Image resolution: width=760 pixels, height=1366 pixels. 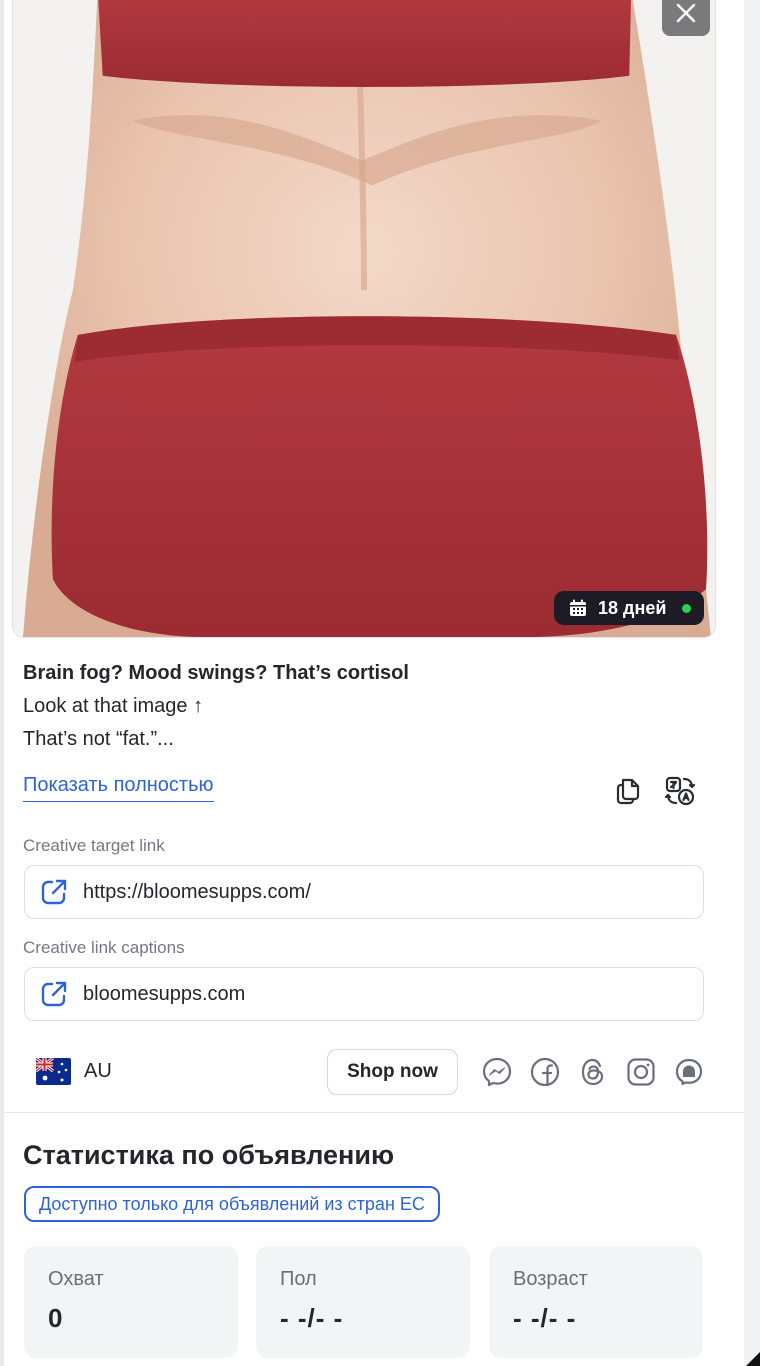 I want to click on close-button, so click(x=686, y=18).